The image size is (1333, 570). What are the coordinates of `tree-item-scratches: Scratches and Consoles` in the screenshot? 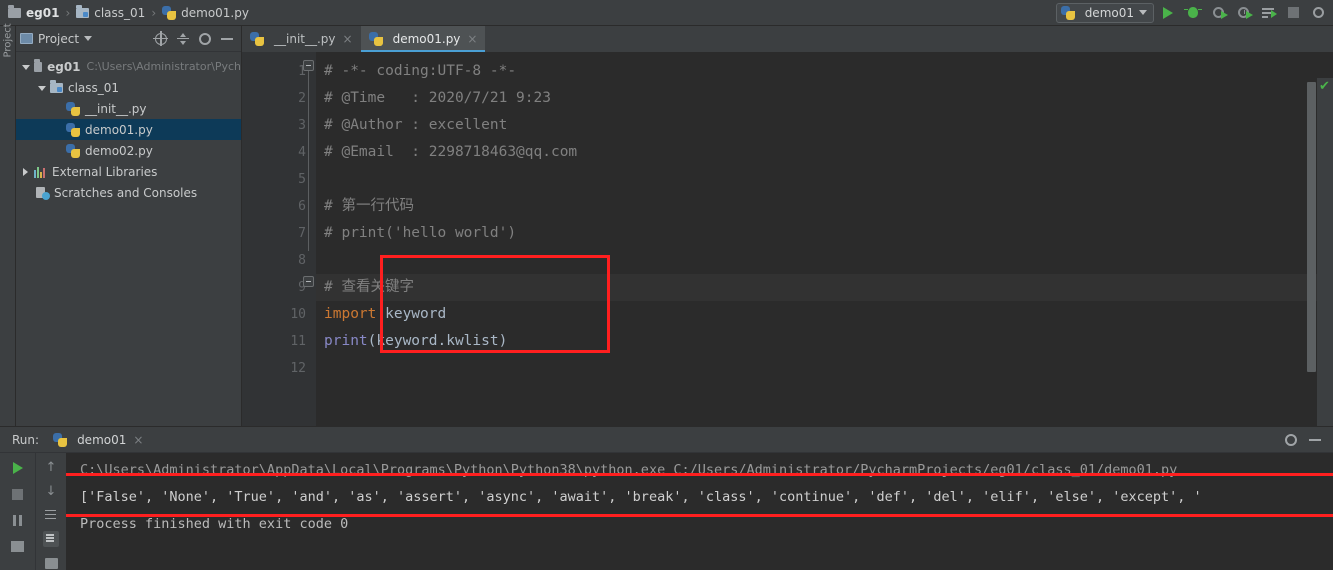 It's located at (128, 192).